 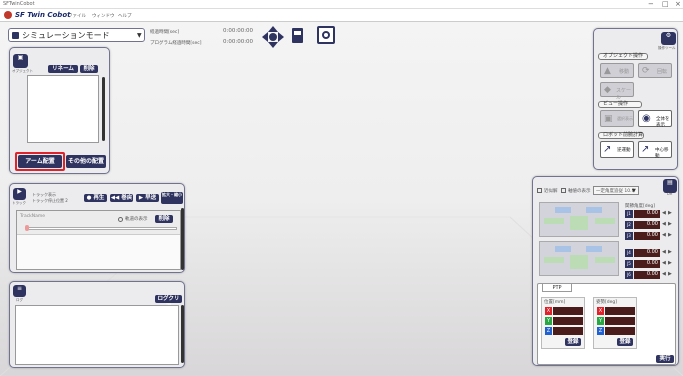 What do you see at coordinates (121, 198) in the screenshot?
I see `rewind-button: ◀◀ 巻戻` at bounding box center [121, 198].